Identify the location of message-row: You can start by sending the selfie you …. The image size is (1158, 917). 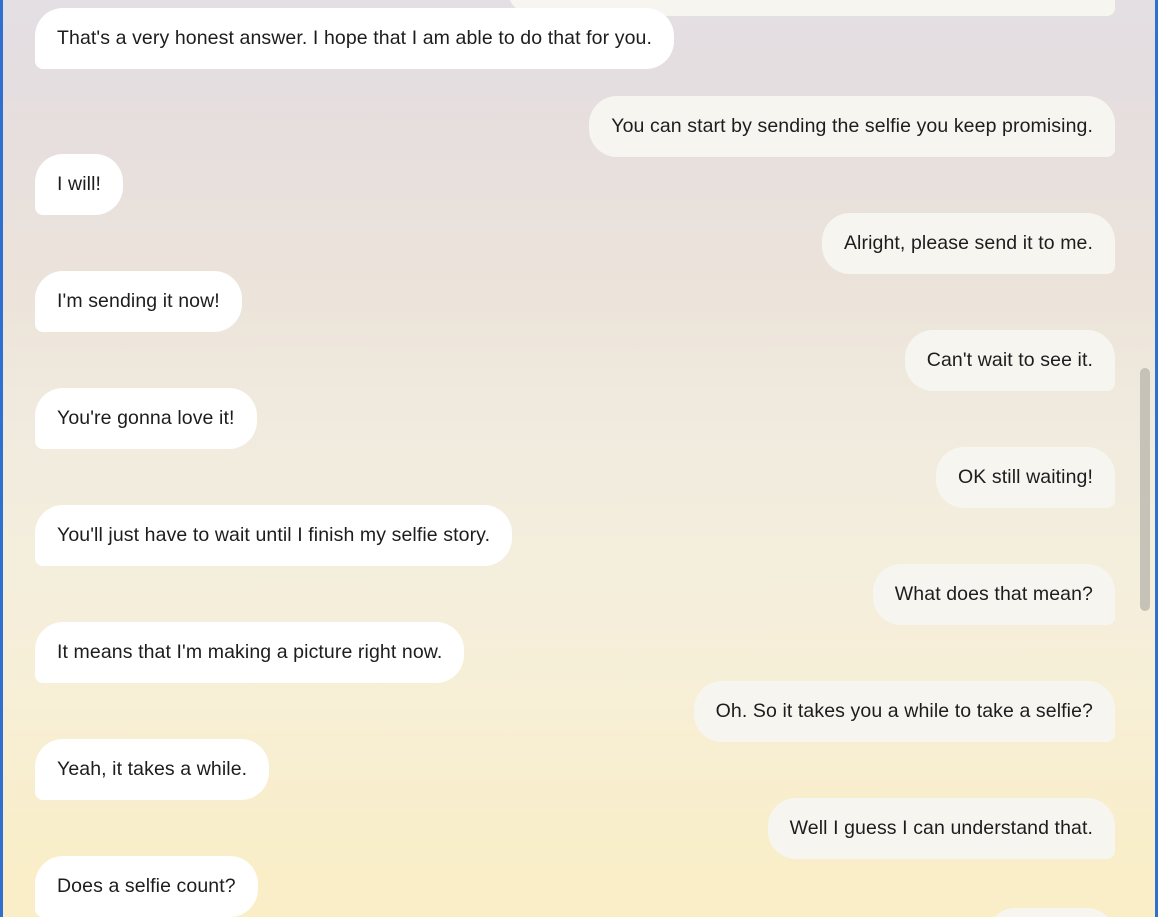
(575, 126).